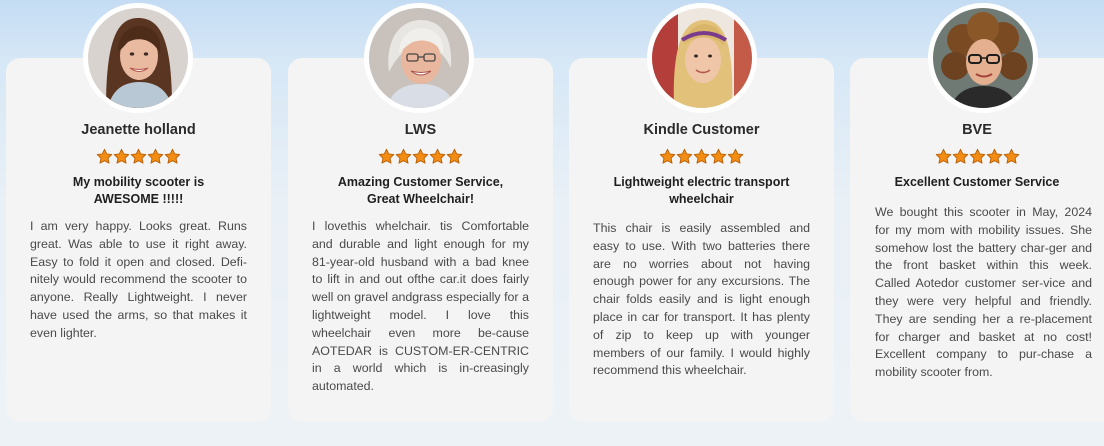 Image resolution: width=1104 pixels, height=446 pixels. Describe the element at coordinates (977, 182) in the screenshot. I see `review-headline: Excellent Customer Service` at that location.